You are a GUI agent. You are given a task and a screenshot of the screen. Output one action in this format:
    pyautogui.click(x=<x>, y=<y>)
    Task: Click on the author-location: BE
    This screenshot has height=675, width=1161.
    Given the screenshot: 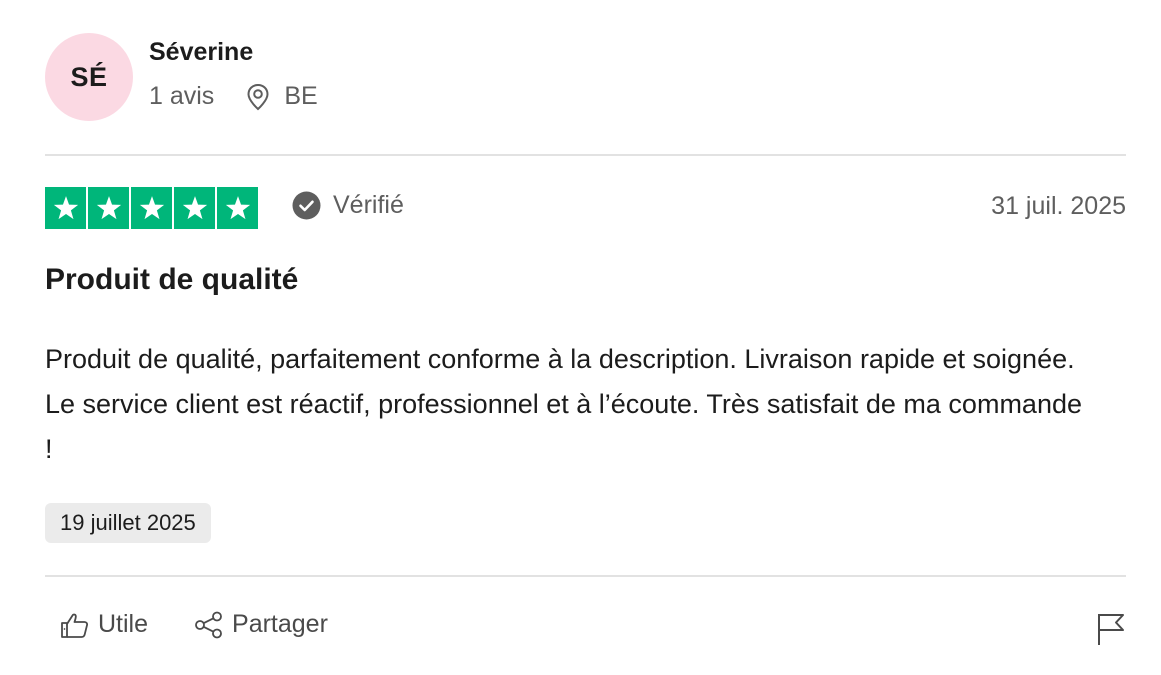 What is the action you would take?
    pyautogui.click(x=282, y=96)
    